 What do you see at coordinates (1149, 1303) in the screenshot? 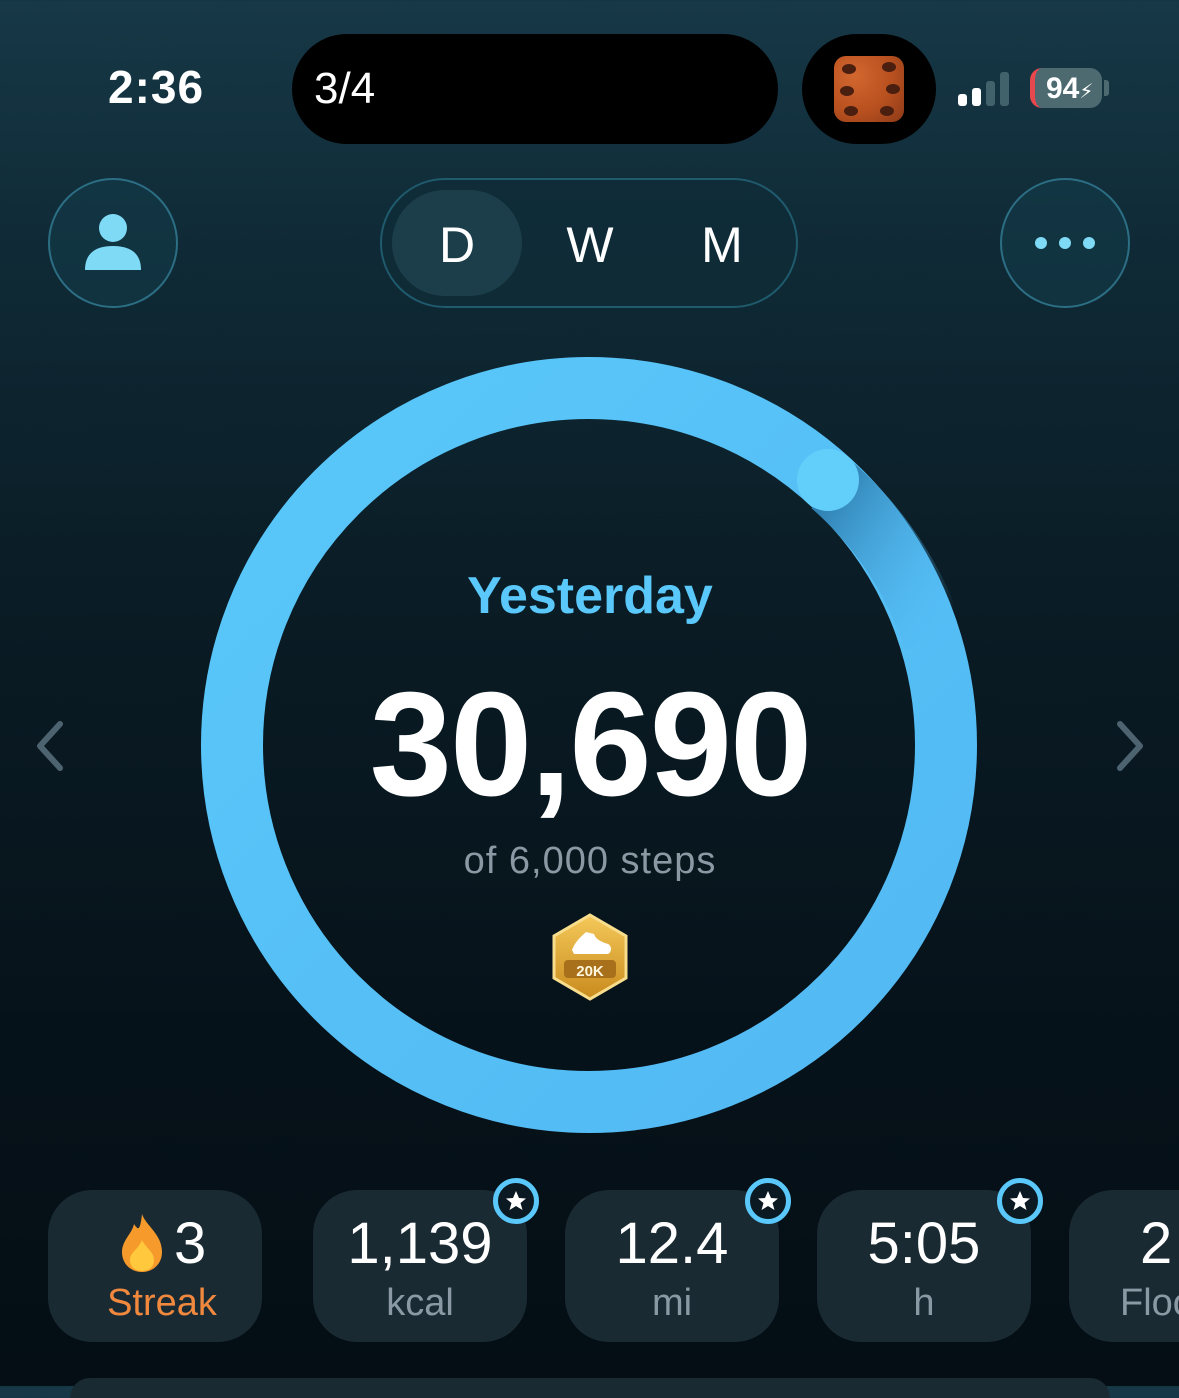
I see `floors-unit: Floors` at bounding box center [1149, 1303].